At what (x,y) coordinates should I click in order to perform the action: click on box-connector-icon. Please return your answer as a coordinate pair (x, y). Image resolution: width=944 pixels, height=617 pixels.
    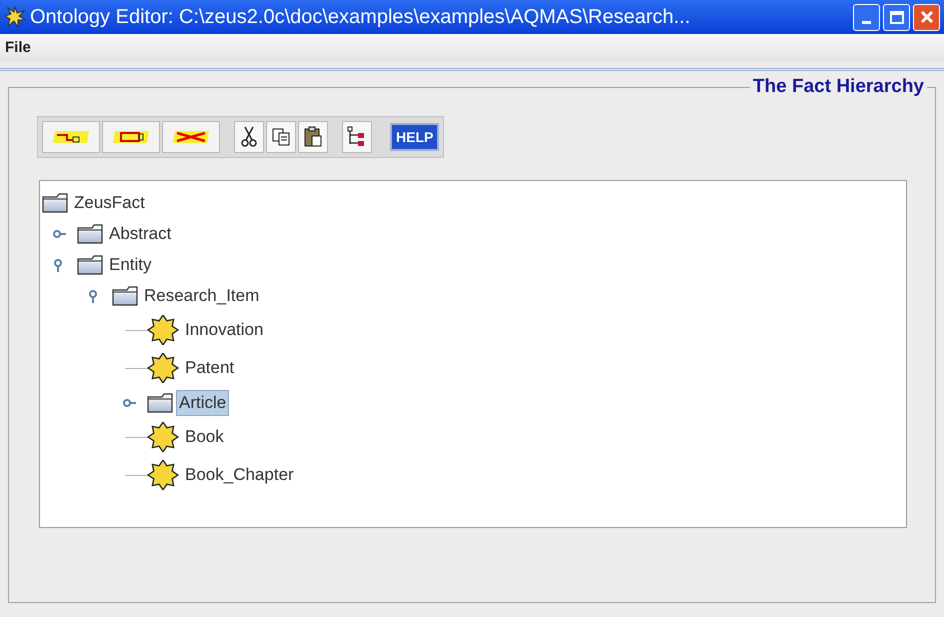
    Looking at the image, I should click on (131, 137).